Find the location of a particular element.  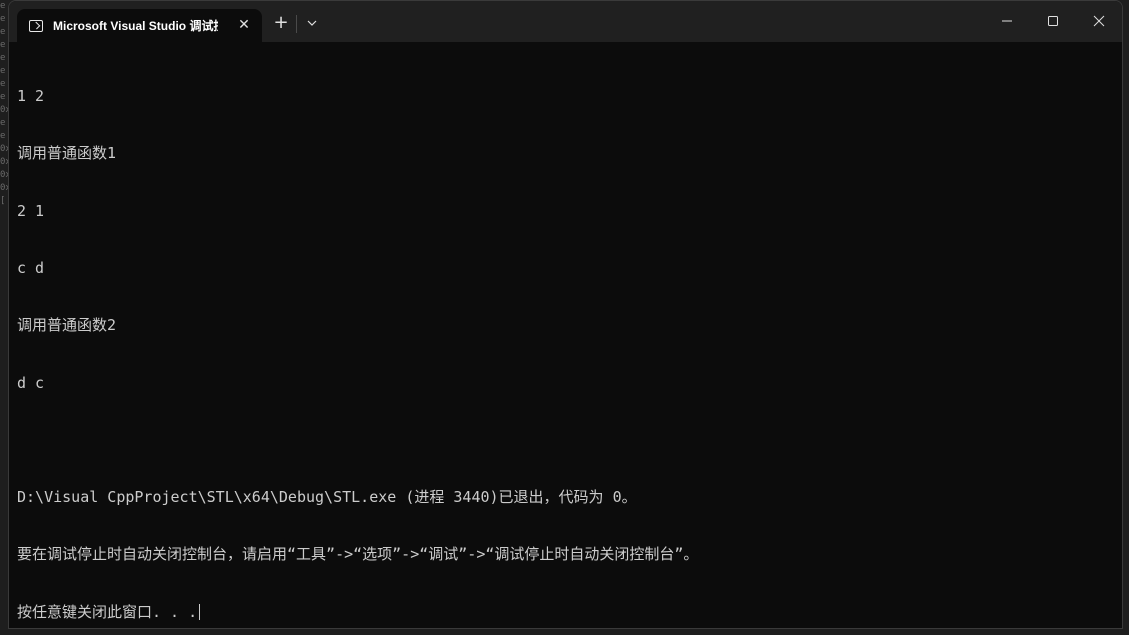

console-line: 调用普通函数2 is located at coordinates (67, 325).